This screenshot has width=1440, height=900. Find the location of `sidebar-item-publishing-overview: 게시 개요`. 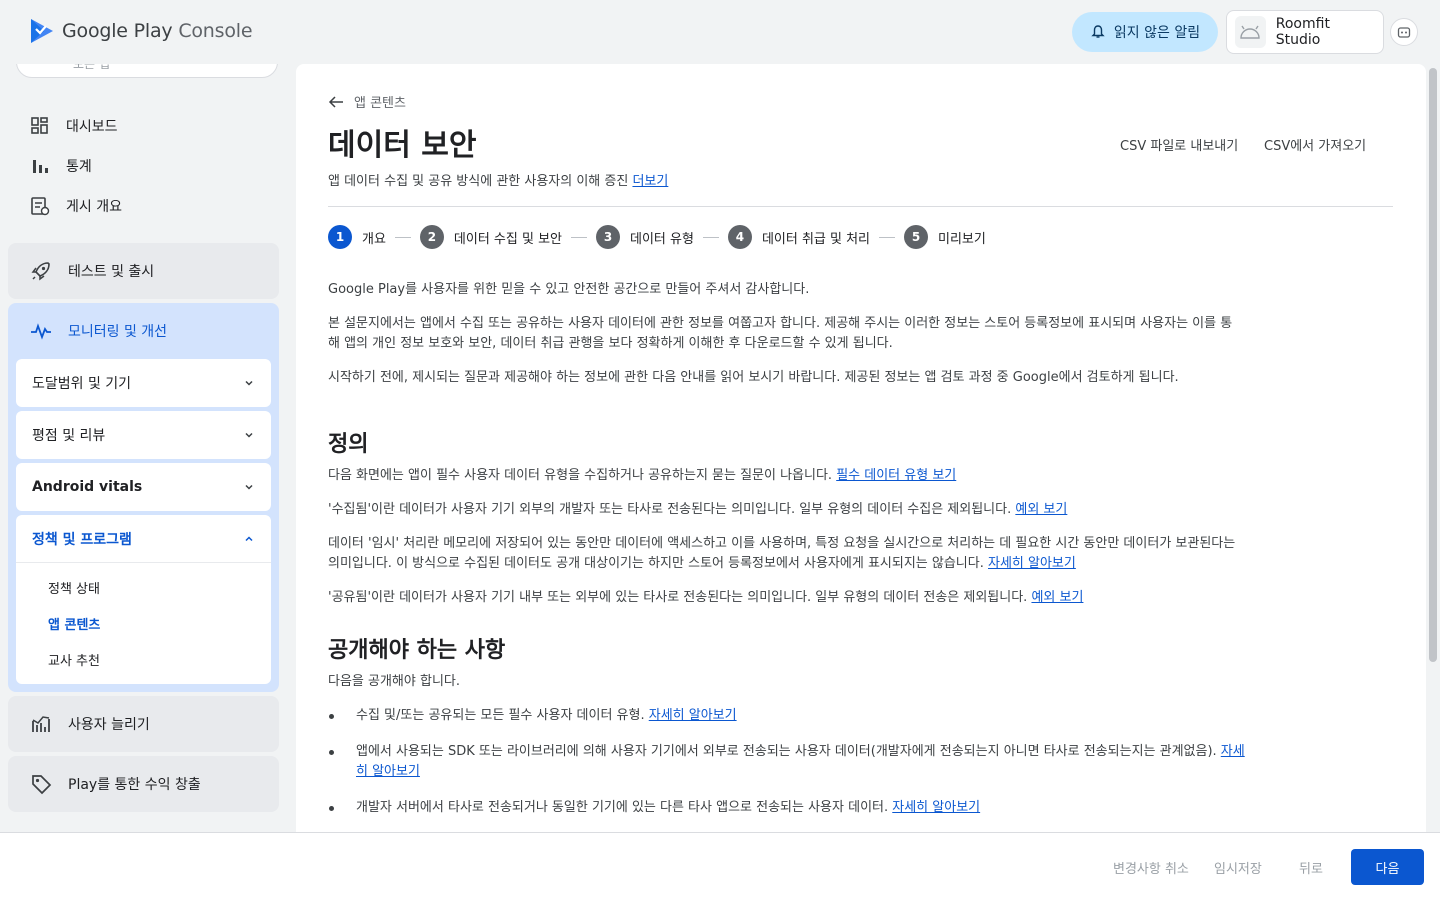

sidebar-item-publishing-overview: 게시 개요 is located at coordinates (147, 206).